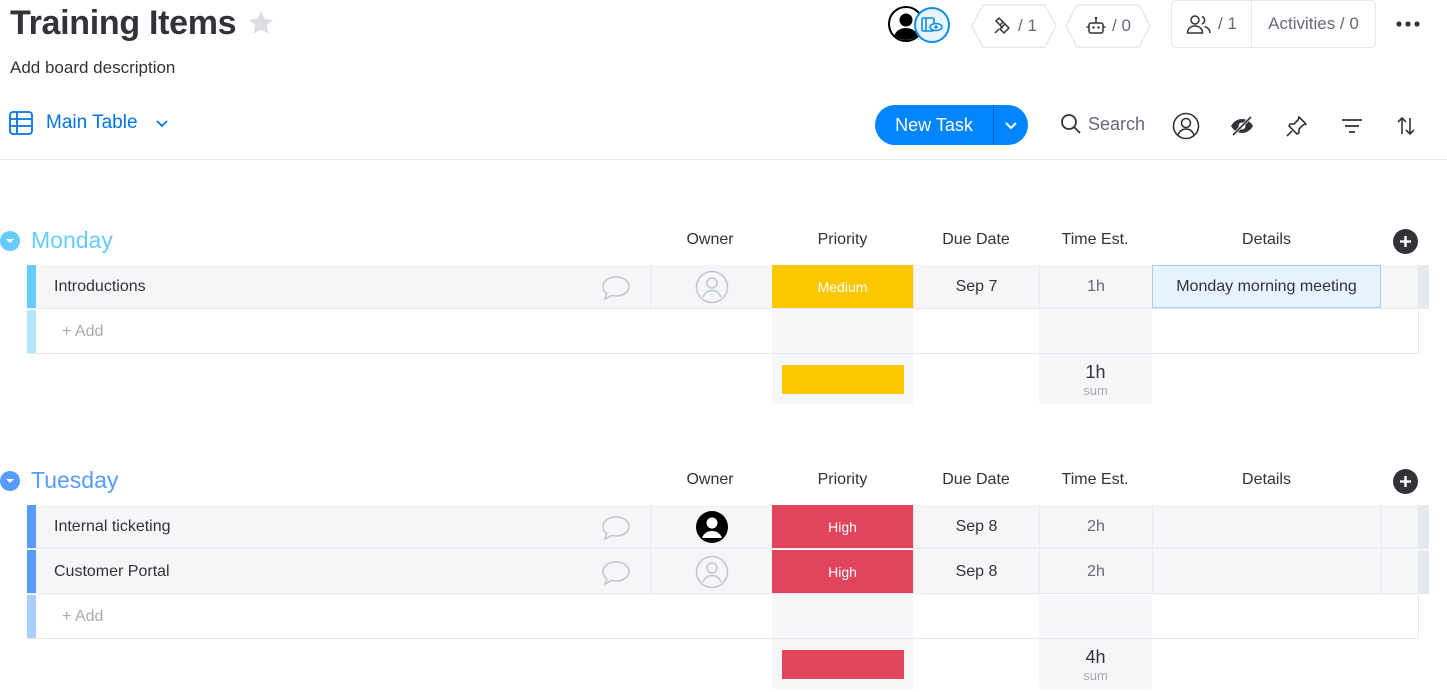  I want to click on automations-button: / 0, so click(1108, 26).